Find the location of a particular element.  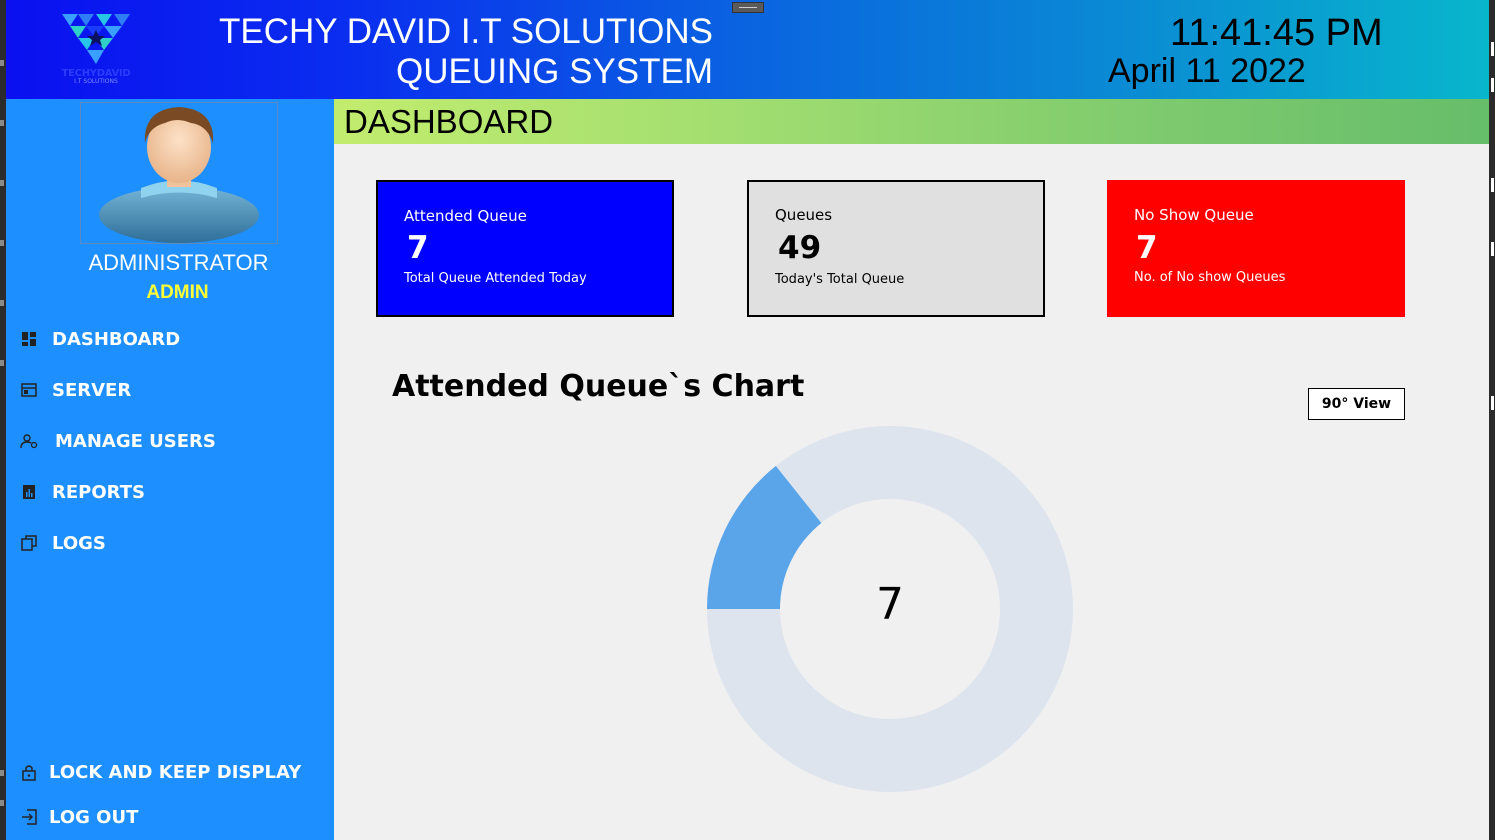

nav-dashboard-label: DASHBOARD is located at coordinates (116, 339).